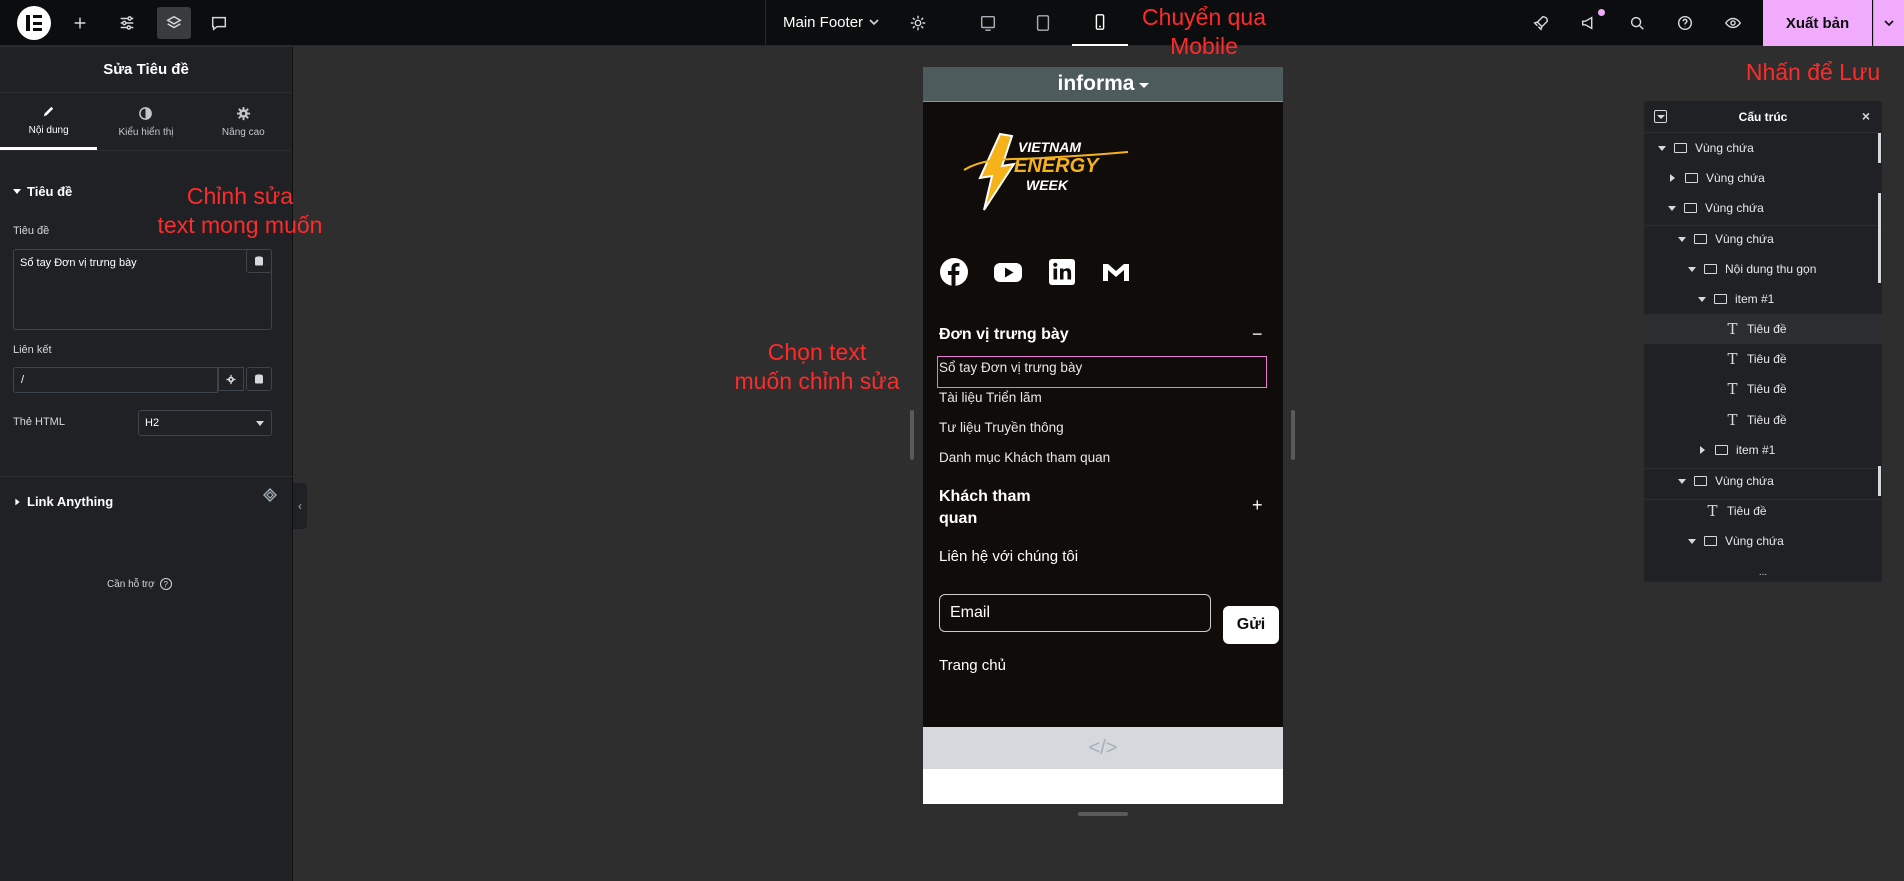 The width and height of the screenshot is (1904, 881). I want to click on gmail-icon, so click(1116, 272).